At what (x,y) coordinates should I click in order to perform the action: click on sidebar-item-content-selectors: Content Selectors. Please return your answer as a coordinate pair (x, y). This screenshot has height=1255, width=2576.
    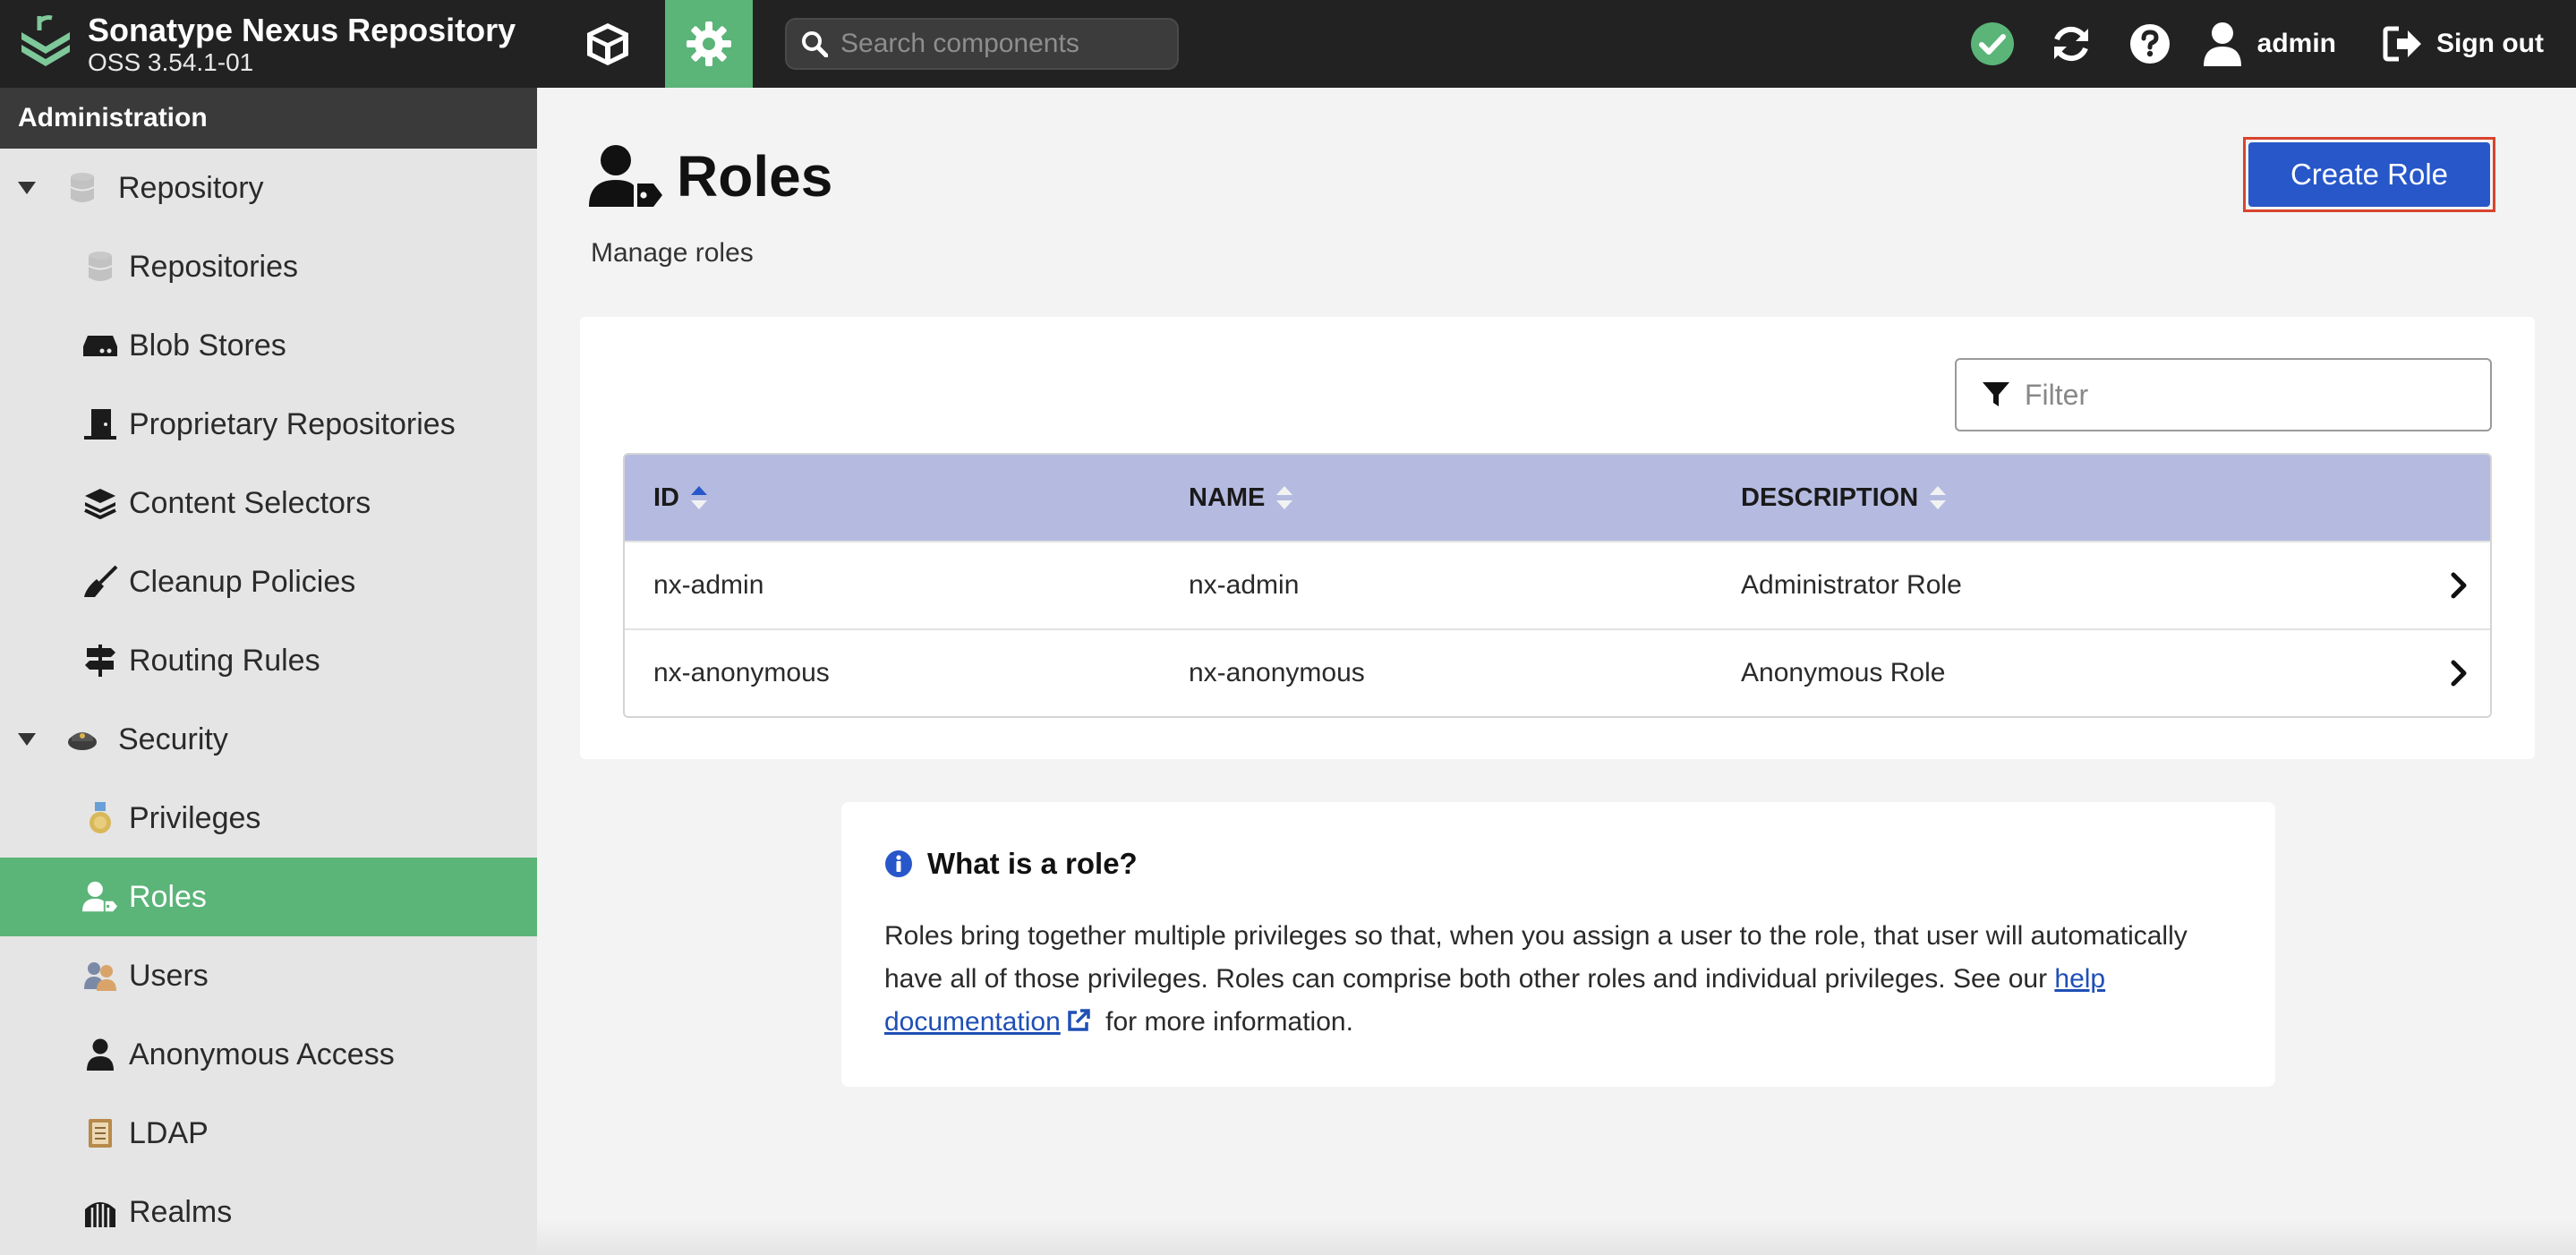
    Looking at the image, I should click on (268, 503).